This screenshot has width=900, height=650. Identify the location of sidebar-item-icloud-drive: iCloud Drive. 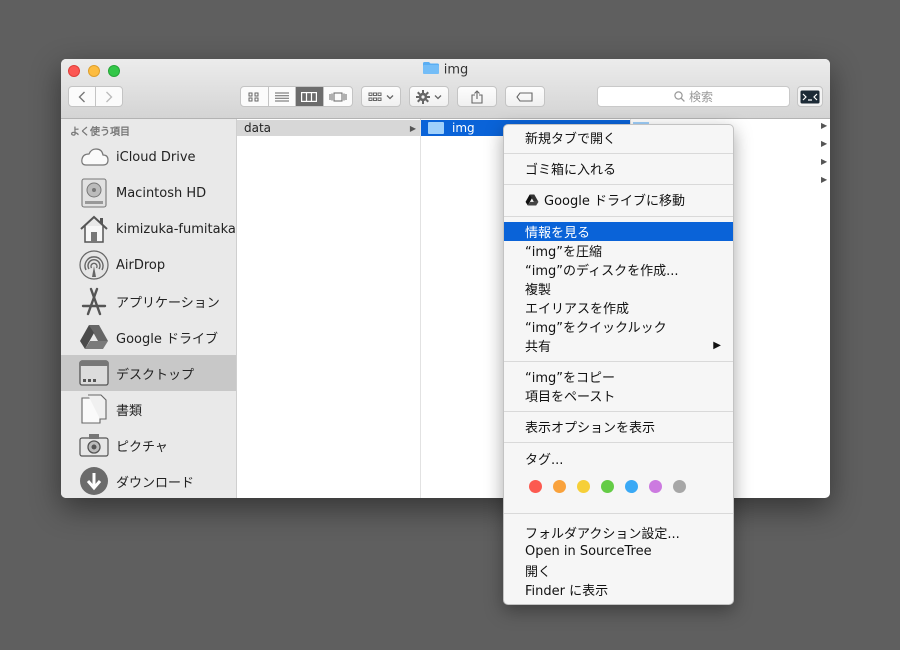
(148, 157).